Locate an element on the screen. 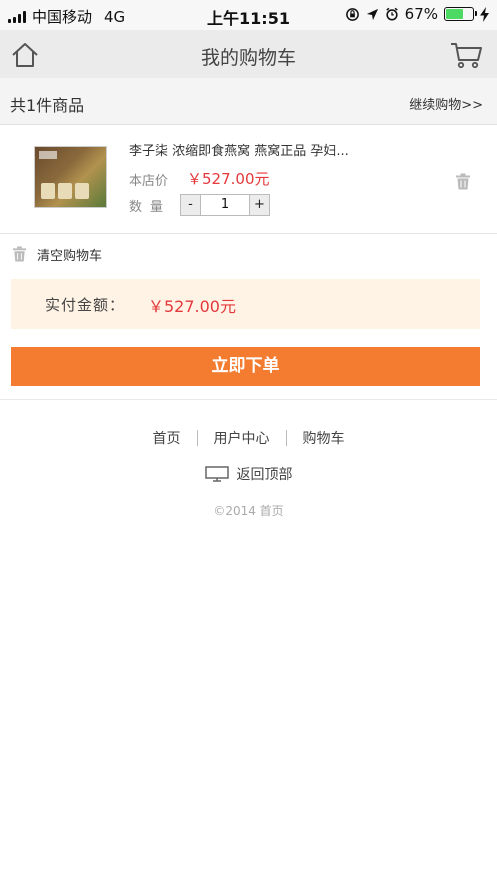  battery-fill is located at coordinates (455, 14).